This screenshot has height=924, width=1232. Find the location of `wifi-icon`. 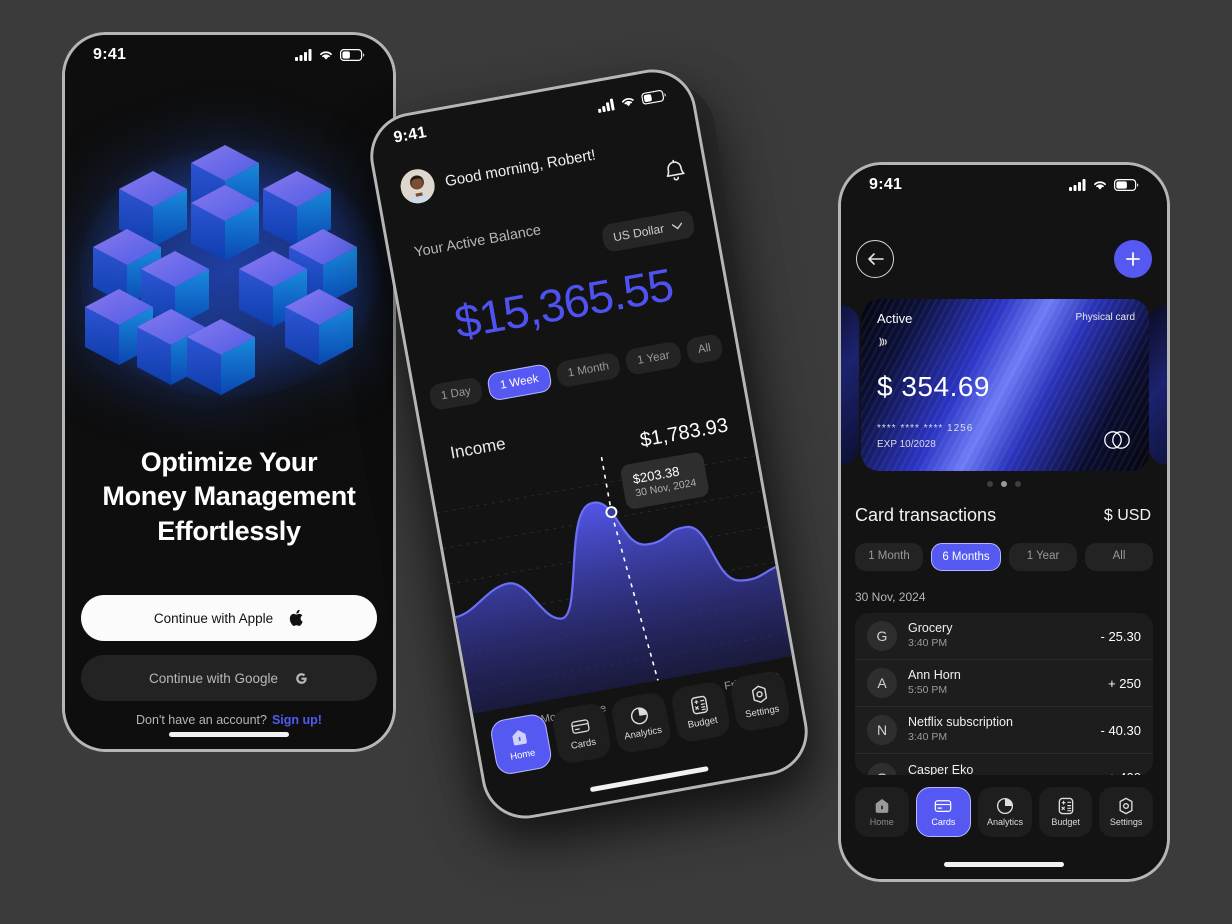

wifi-icon is located at coordinates (1100, 185).